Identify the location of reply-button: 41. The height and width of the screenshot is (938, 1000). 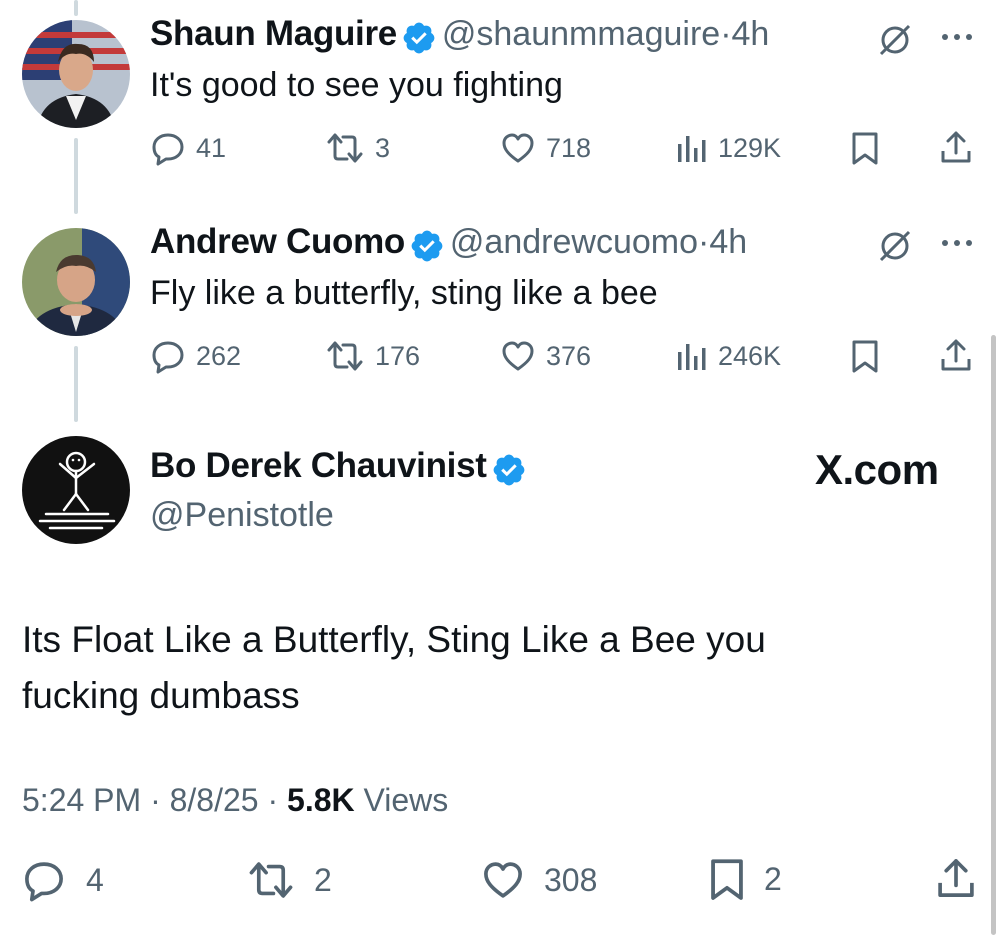
(188, 148).